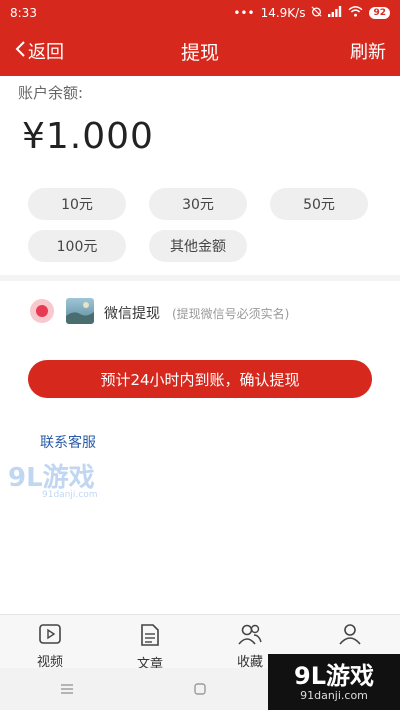 The width and height of the screenshot is (400, 710). Describe the element at coordinates (341, 51) in the screenshot. I see `refresh-button: 刷新` at that location.